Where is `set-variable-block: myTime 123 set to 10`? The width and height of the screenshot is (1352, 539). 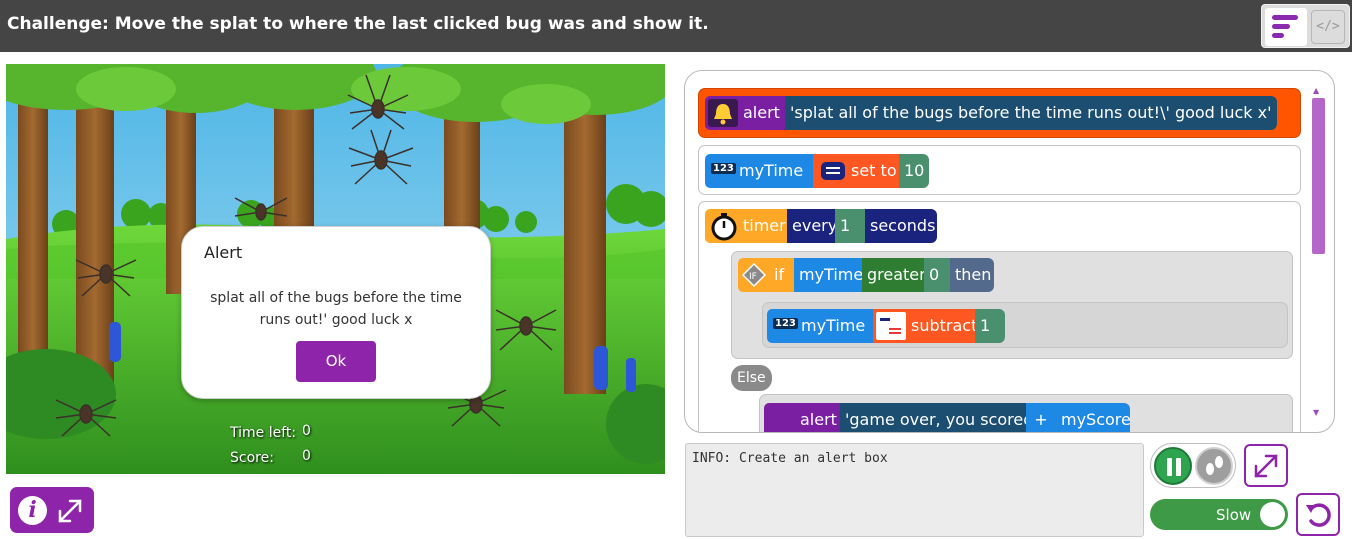
set-variable-block: myTime 123 set to 10 is located at coordinates (999, 170).